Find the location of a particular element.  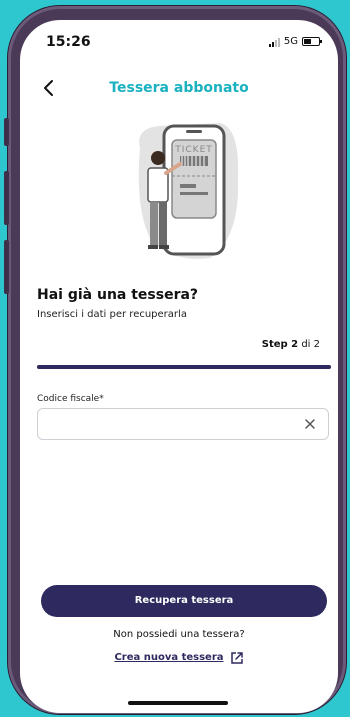

home-indicator is located at coordinates (178, 703).